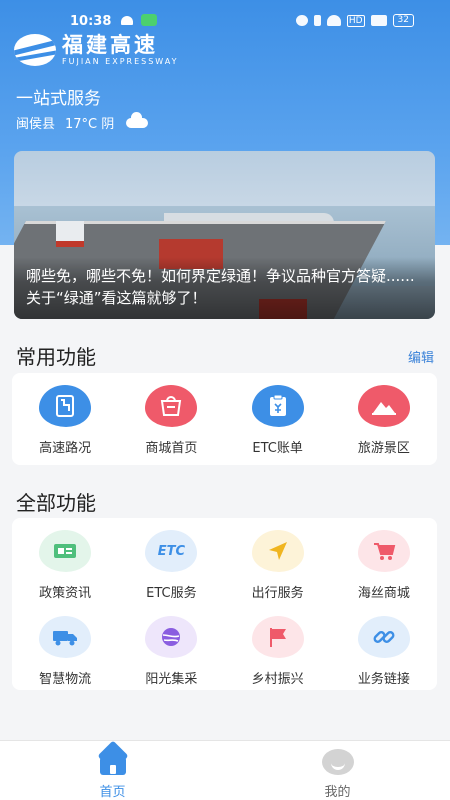 This screenshot has height=800, width=450. I want to click on nav-home: 首页, so click(112, 770).